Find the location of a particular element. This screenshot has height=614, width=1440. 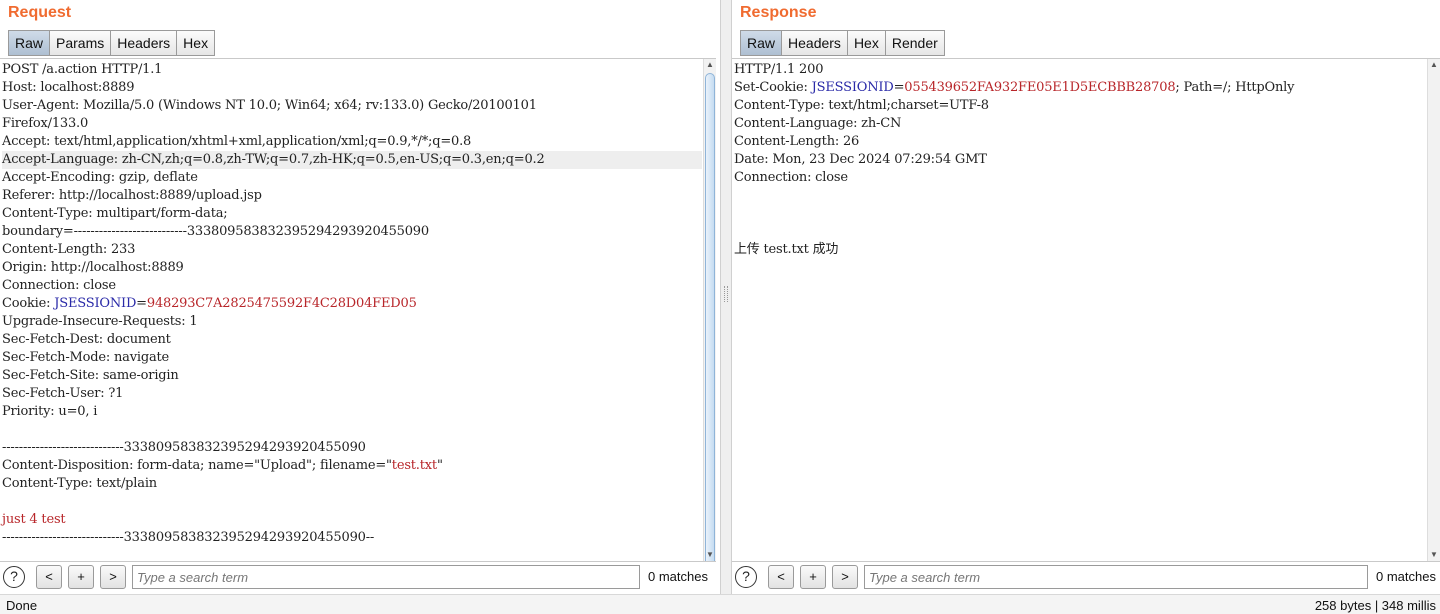

text-segment: Connection: close is located at coordinates (791, 177).